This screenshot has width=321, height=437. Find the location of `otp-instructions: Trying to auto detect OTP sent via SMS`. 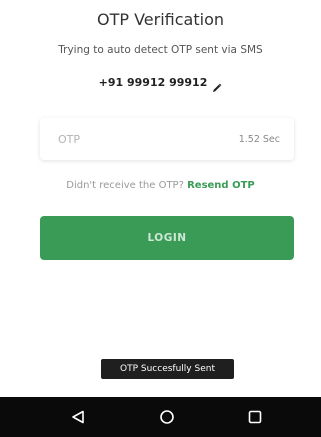

otp-instructions: Trying to auto detect OTP sent via SMS is located at coordinates (160, 50).